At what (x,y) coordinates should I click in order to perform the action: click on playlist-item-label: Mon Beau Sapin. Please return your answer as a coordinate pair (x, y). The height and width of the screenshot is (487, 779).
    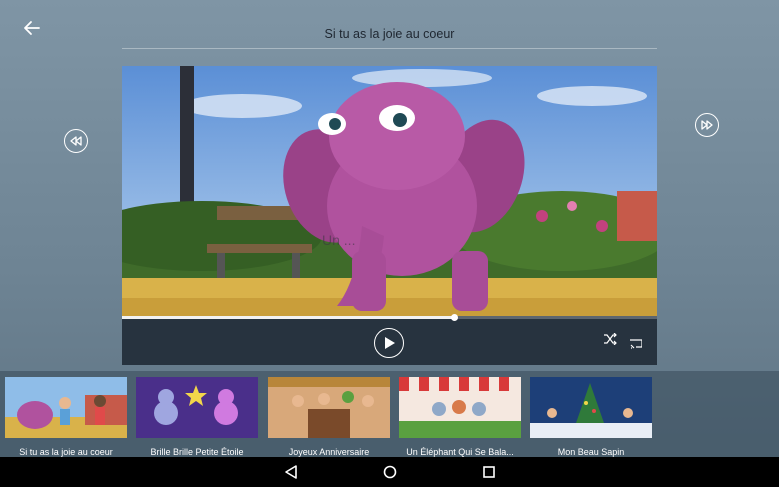
    Looking at the image, I should click on (591, 452).